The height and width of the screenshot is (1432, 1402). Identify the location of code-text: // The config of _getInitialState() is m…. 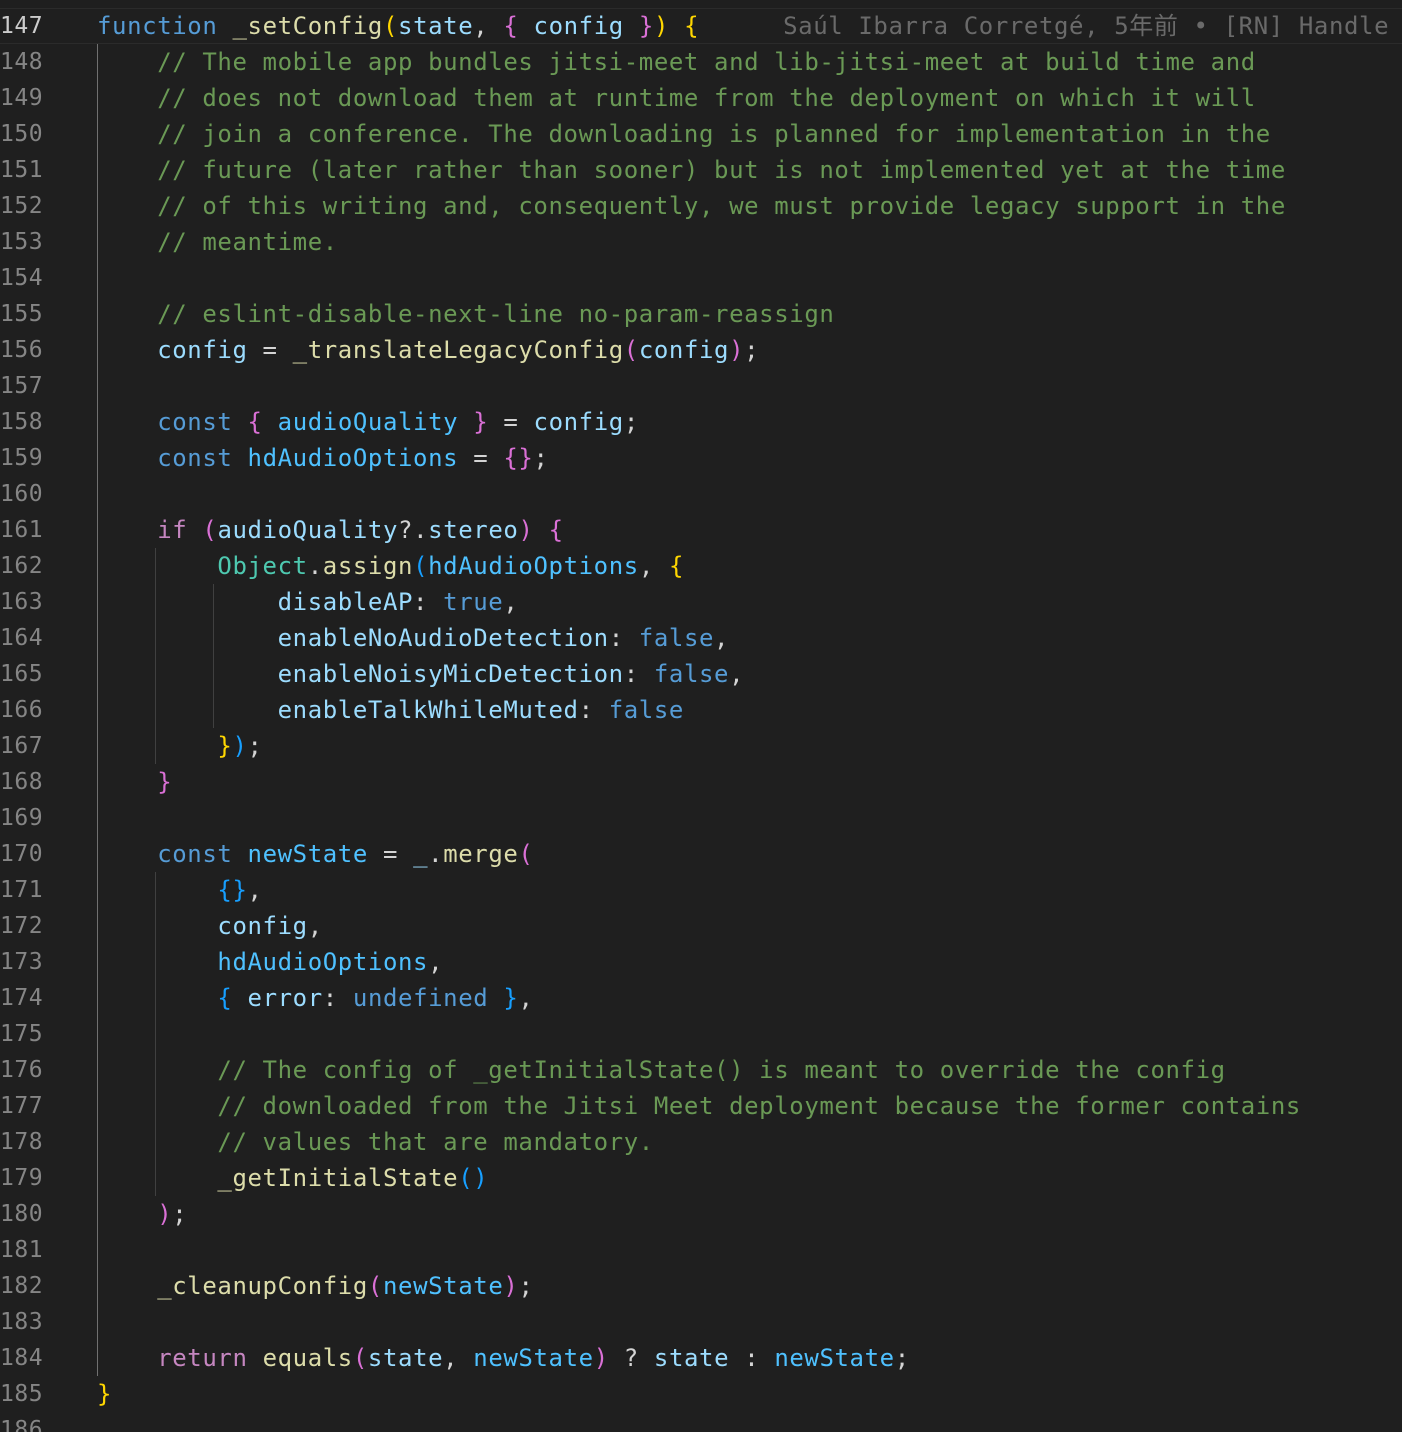
(661, 1070).